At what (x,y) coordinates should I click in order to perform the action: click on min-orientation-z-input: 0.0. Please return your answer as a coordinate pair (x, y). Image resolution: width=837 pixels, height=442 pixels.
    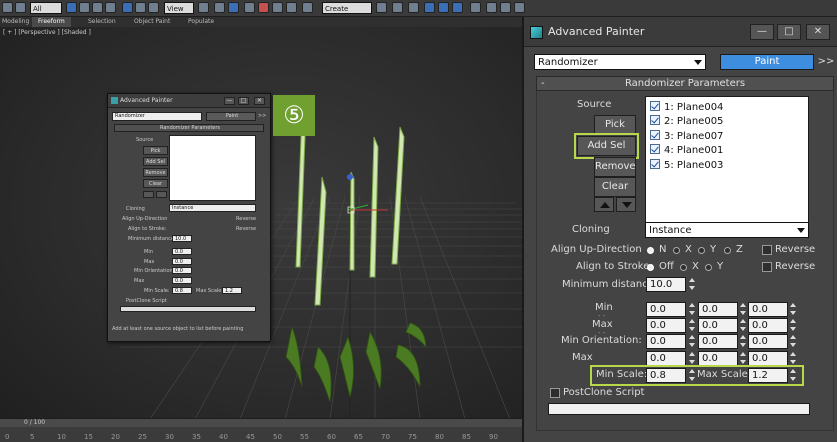
    Looking at the image, I should click on (768, 341).